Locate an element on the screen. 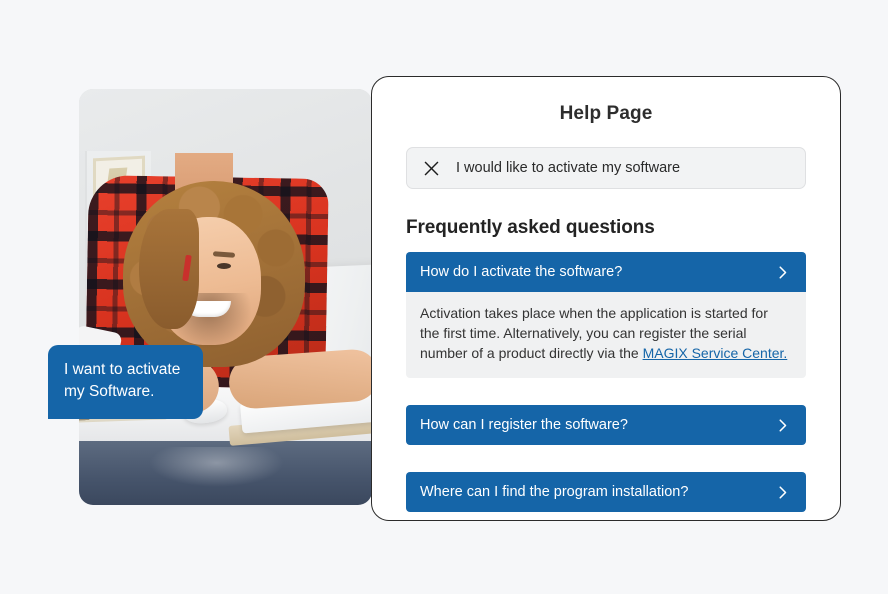 The height and width of the screenshot is (594, 888). photo-hair-fringe is located at coordinates (169, 269).